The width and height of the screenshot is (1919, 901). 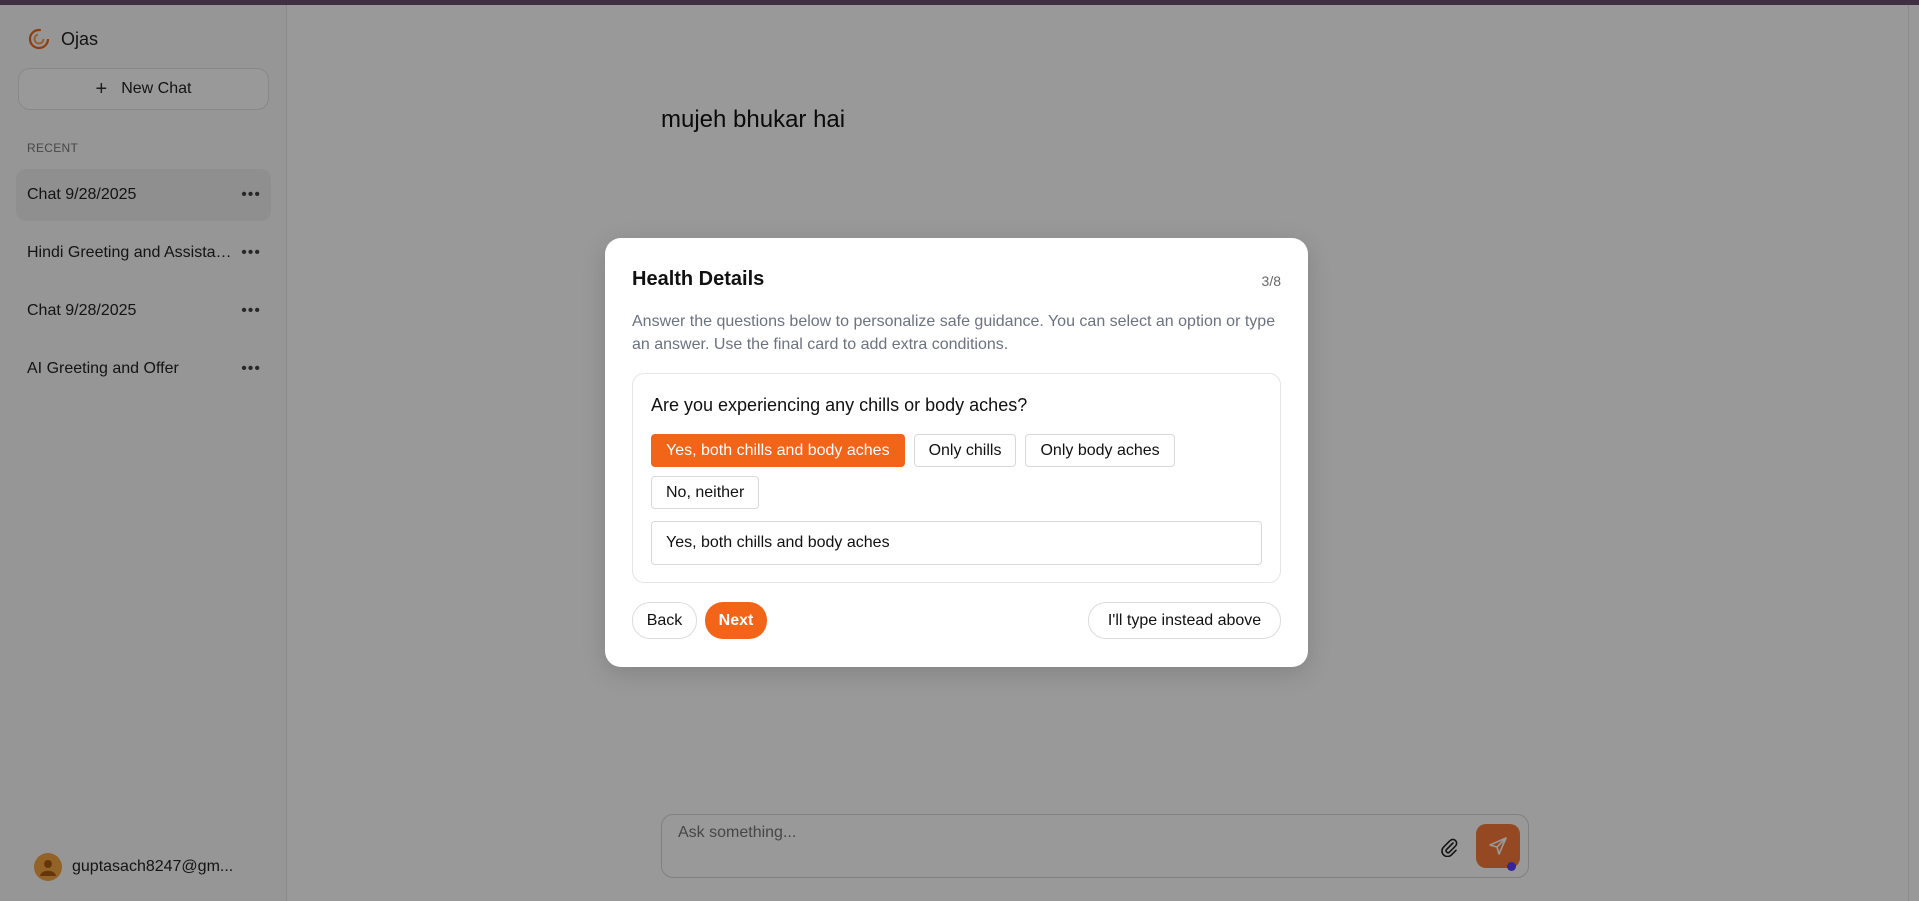 What do you see at coordinates (698, 279) in the screenshot?
I see `dialog-title: Health Details` at bounding box center [698, 279].